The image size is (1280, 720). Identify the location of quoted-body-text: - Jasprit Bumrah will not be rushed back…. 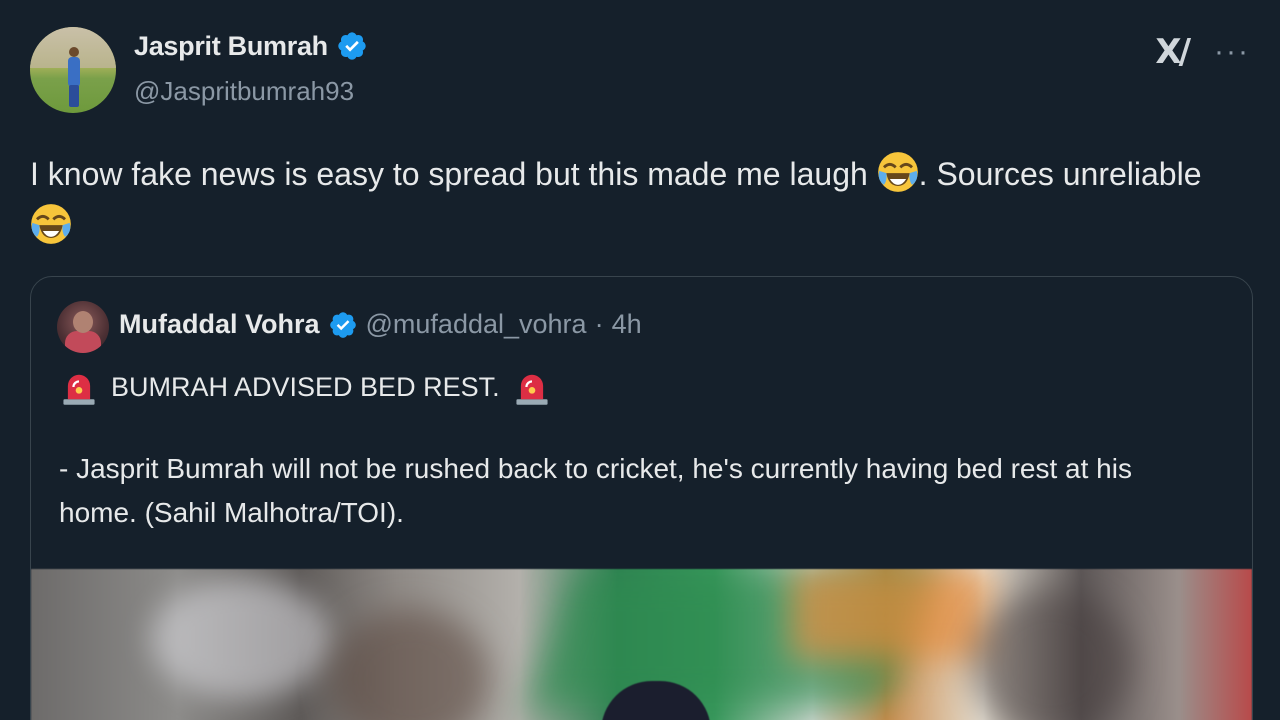
(595, 490).